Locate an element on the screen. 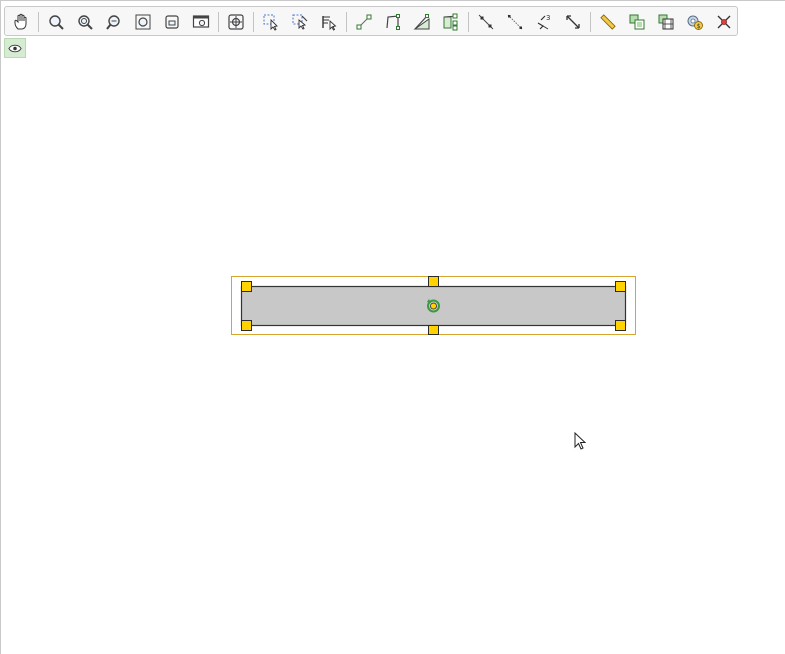 The width and height of the screenshot is (785, 654). resize-handle-bottom is located at coordinates (433, 330).